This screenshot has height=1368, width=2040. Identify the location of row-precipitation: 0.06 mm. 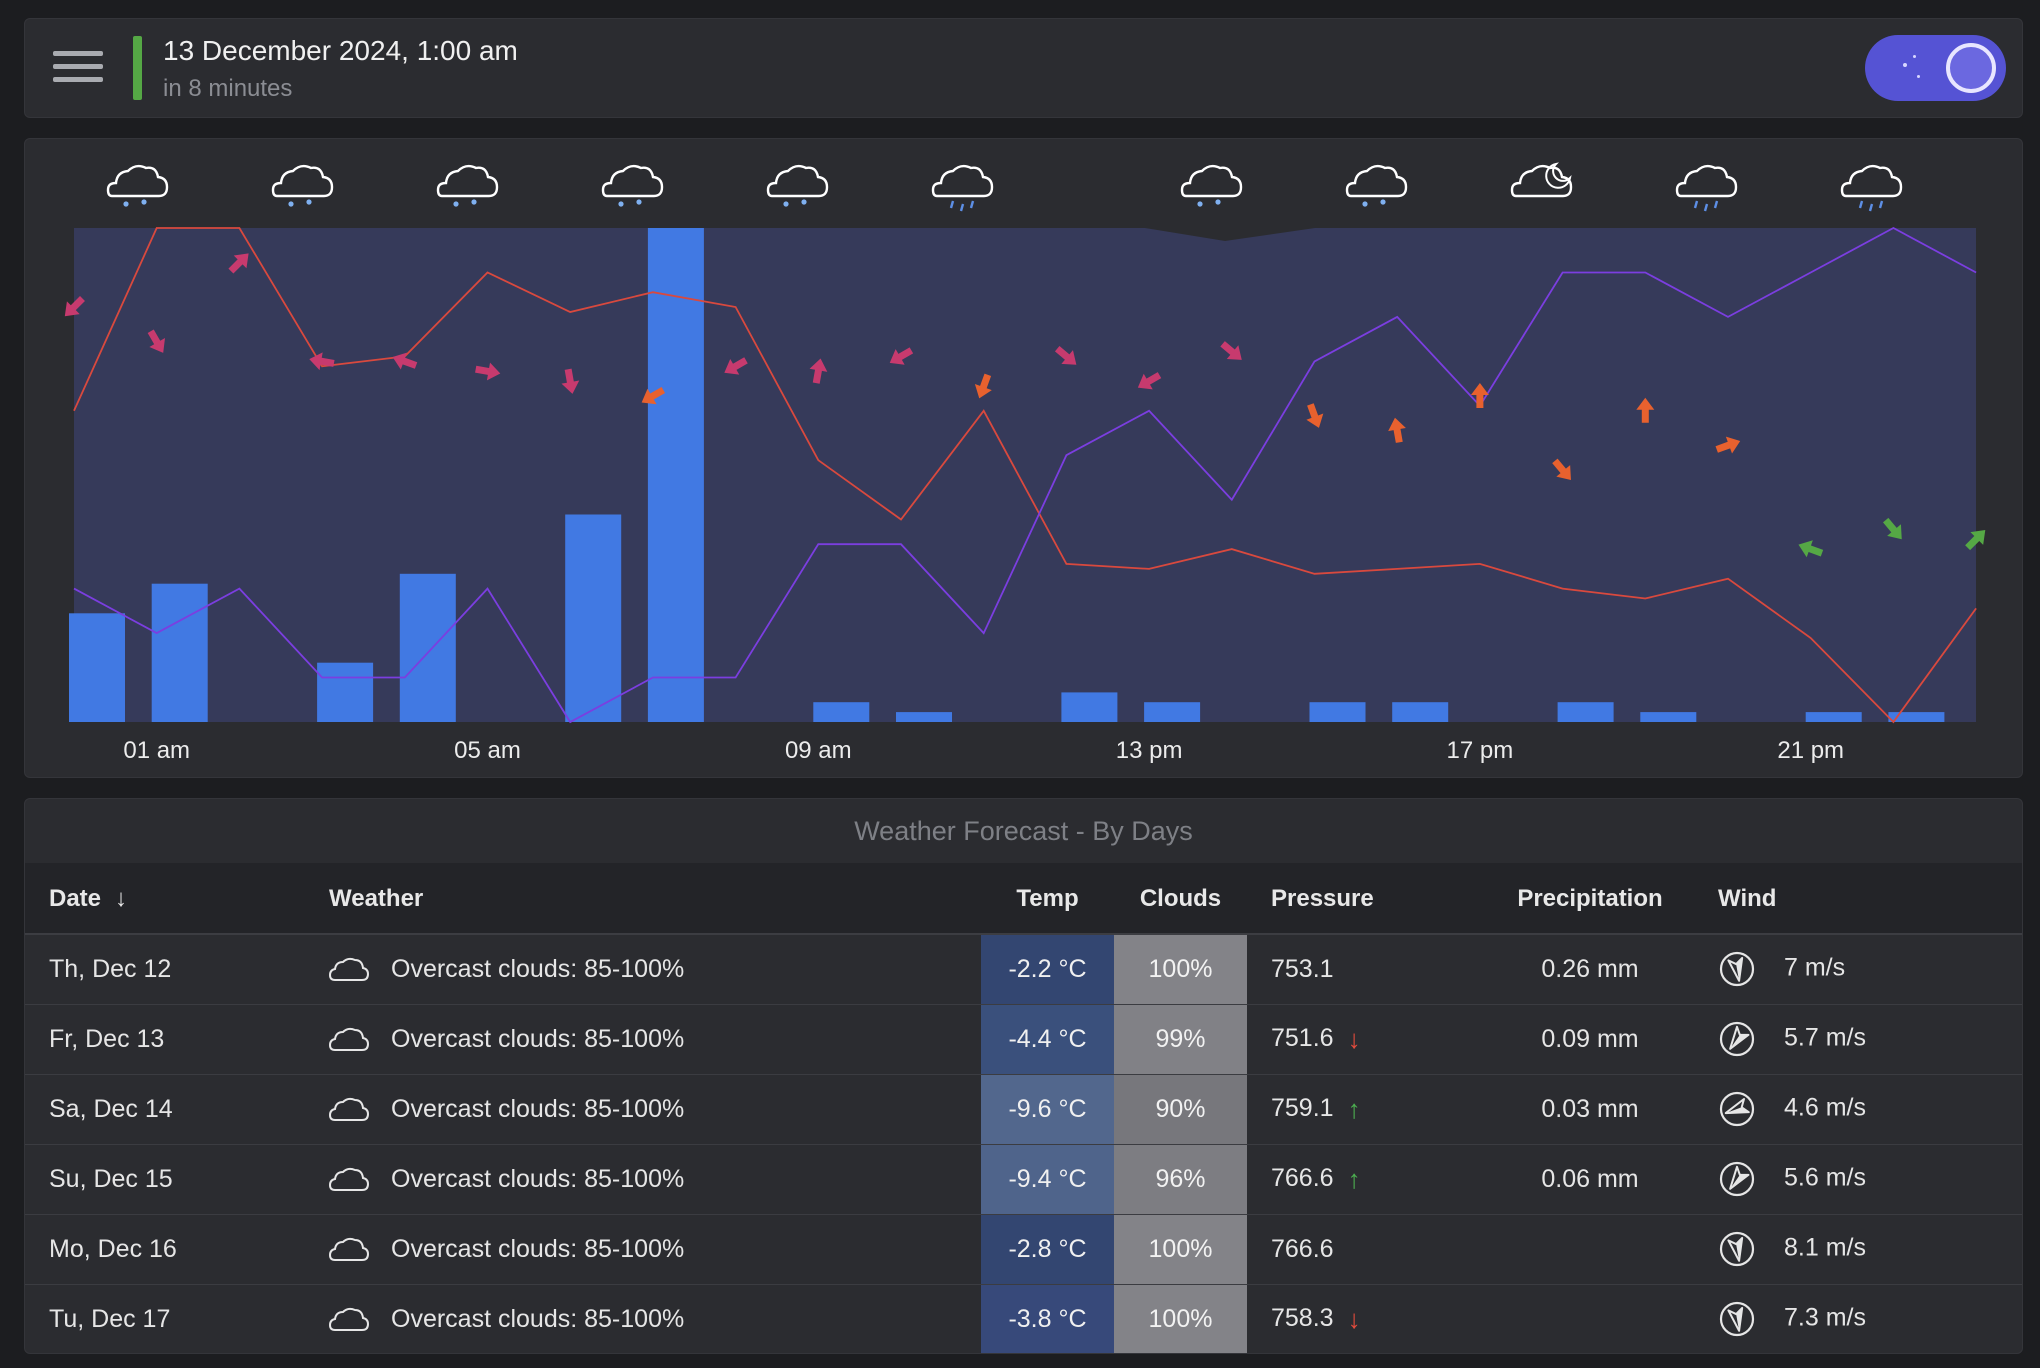
(1590, 1179).